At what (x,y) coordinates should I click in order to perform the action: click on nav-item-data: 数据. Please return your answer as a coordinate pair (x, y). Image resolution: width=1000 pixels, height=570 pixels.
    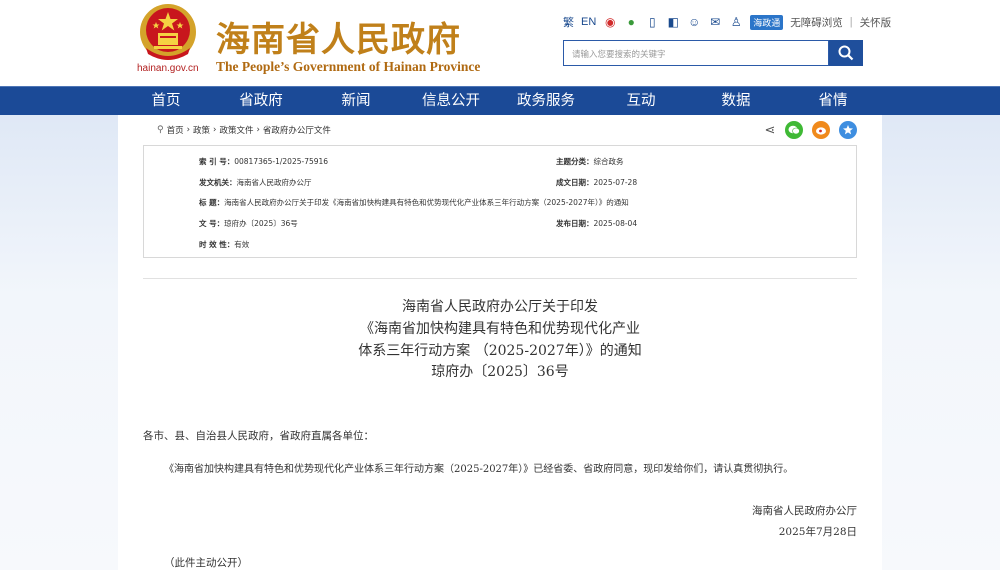
    Looking at the image, I should click on (736, 101).